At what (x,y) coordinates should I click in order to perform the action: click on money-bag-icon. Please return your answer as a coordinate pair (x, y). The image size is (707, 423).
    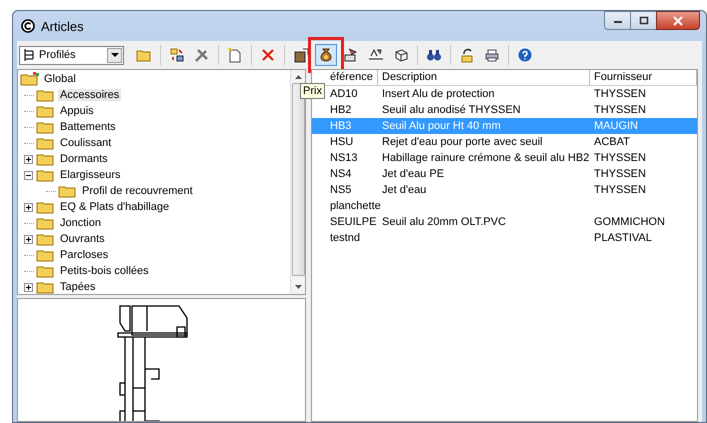
    Looking at the image, I should click on (326, 55).